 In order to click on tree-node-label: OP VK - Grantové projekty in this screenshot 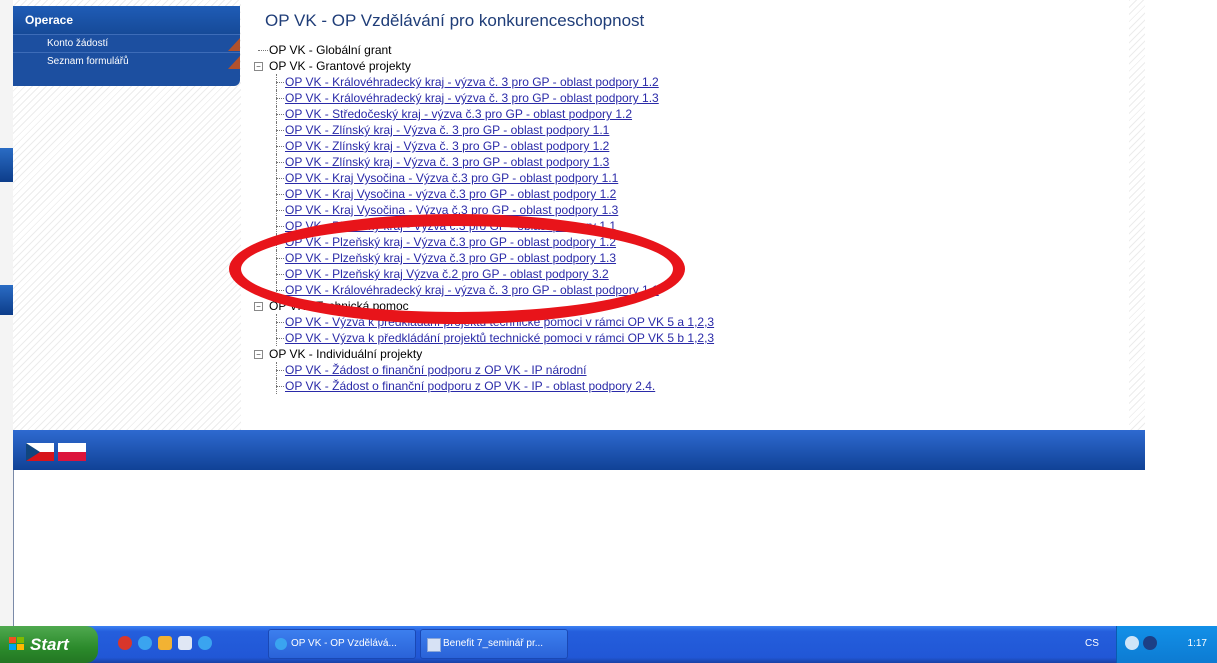, I will do `click(340, 66)`.